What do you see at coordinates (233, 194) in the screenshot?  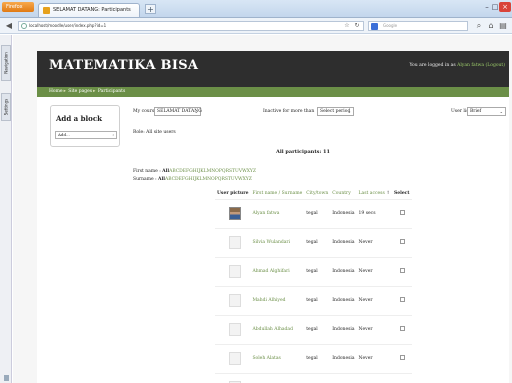 I see `col-user-picture: User picture` at bounding box center [233, 194].